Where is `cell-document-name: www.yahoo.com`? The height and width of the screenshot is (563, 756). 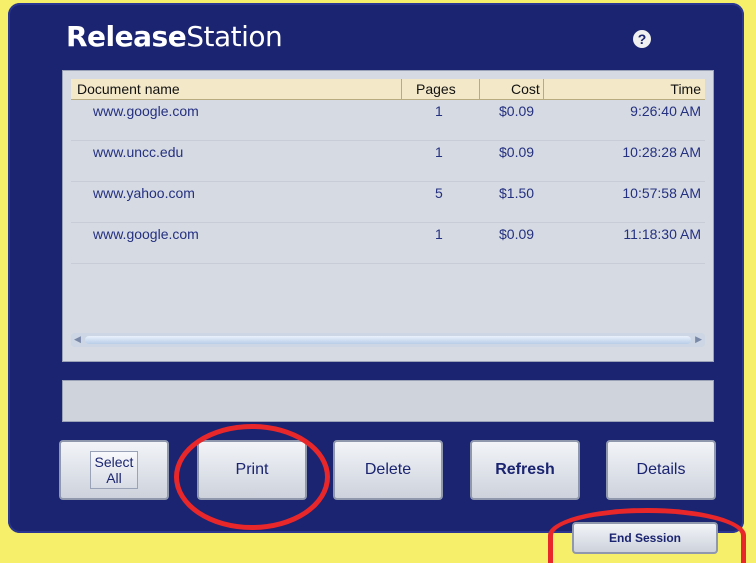 cell-document-name: www.yahoo.com is located at coordinates (144, 193).